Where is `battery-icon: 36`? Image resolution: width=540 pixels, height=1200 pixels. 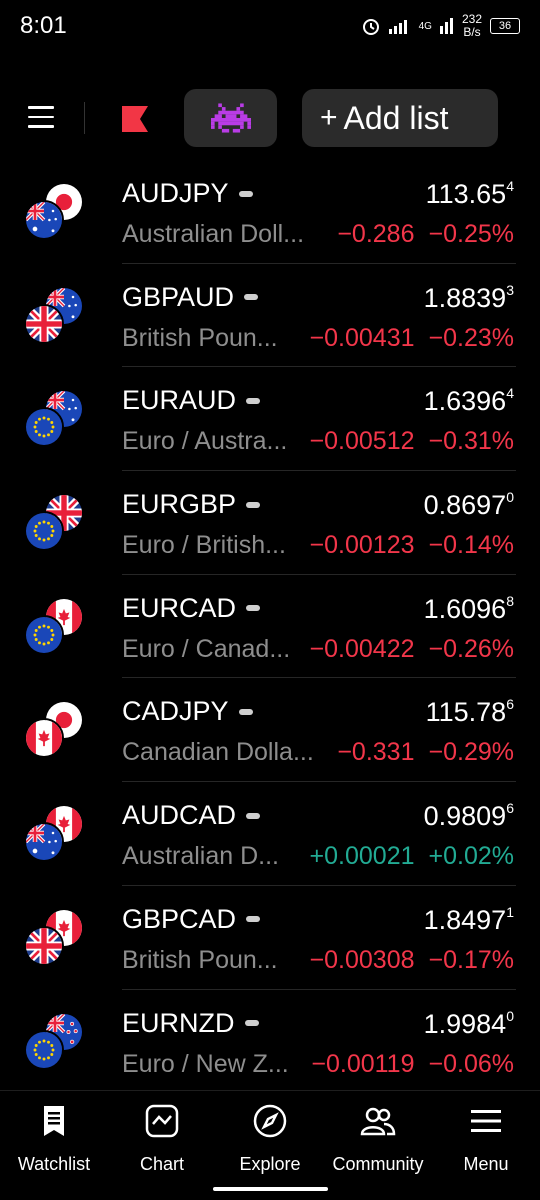
battery-icon: 36 is located at coordinates (505, 26).